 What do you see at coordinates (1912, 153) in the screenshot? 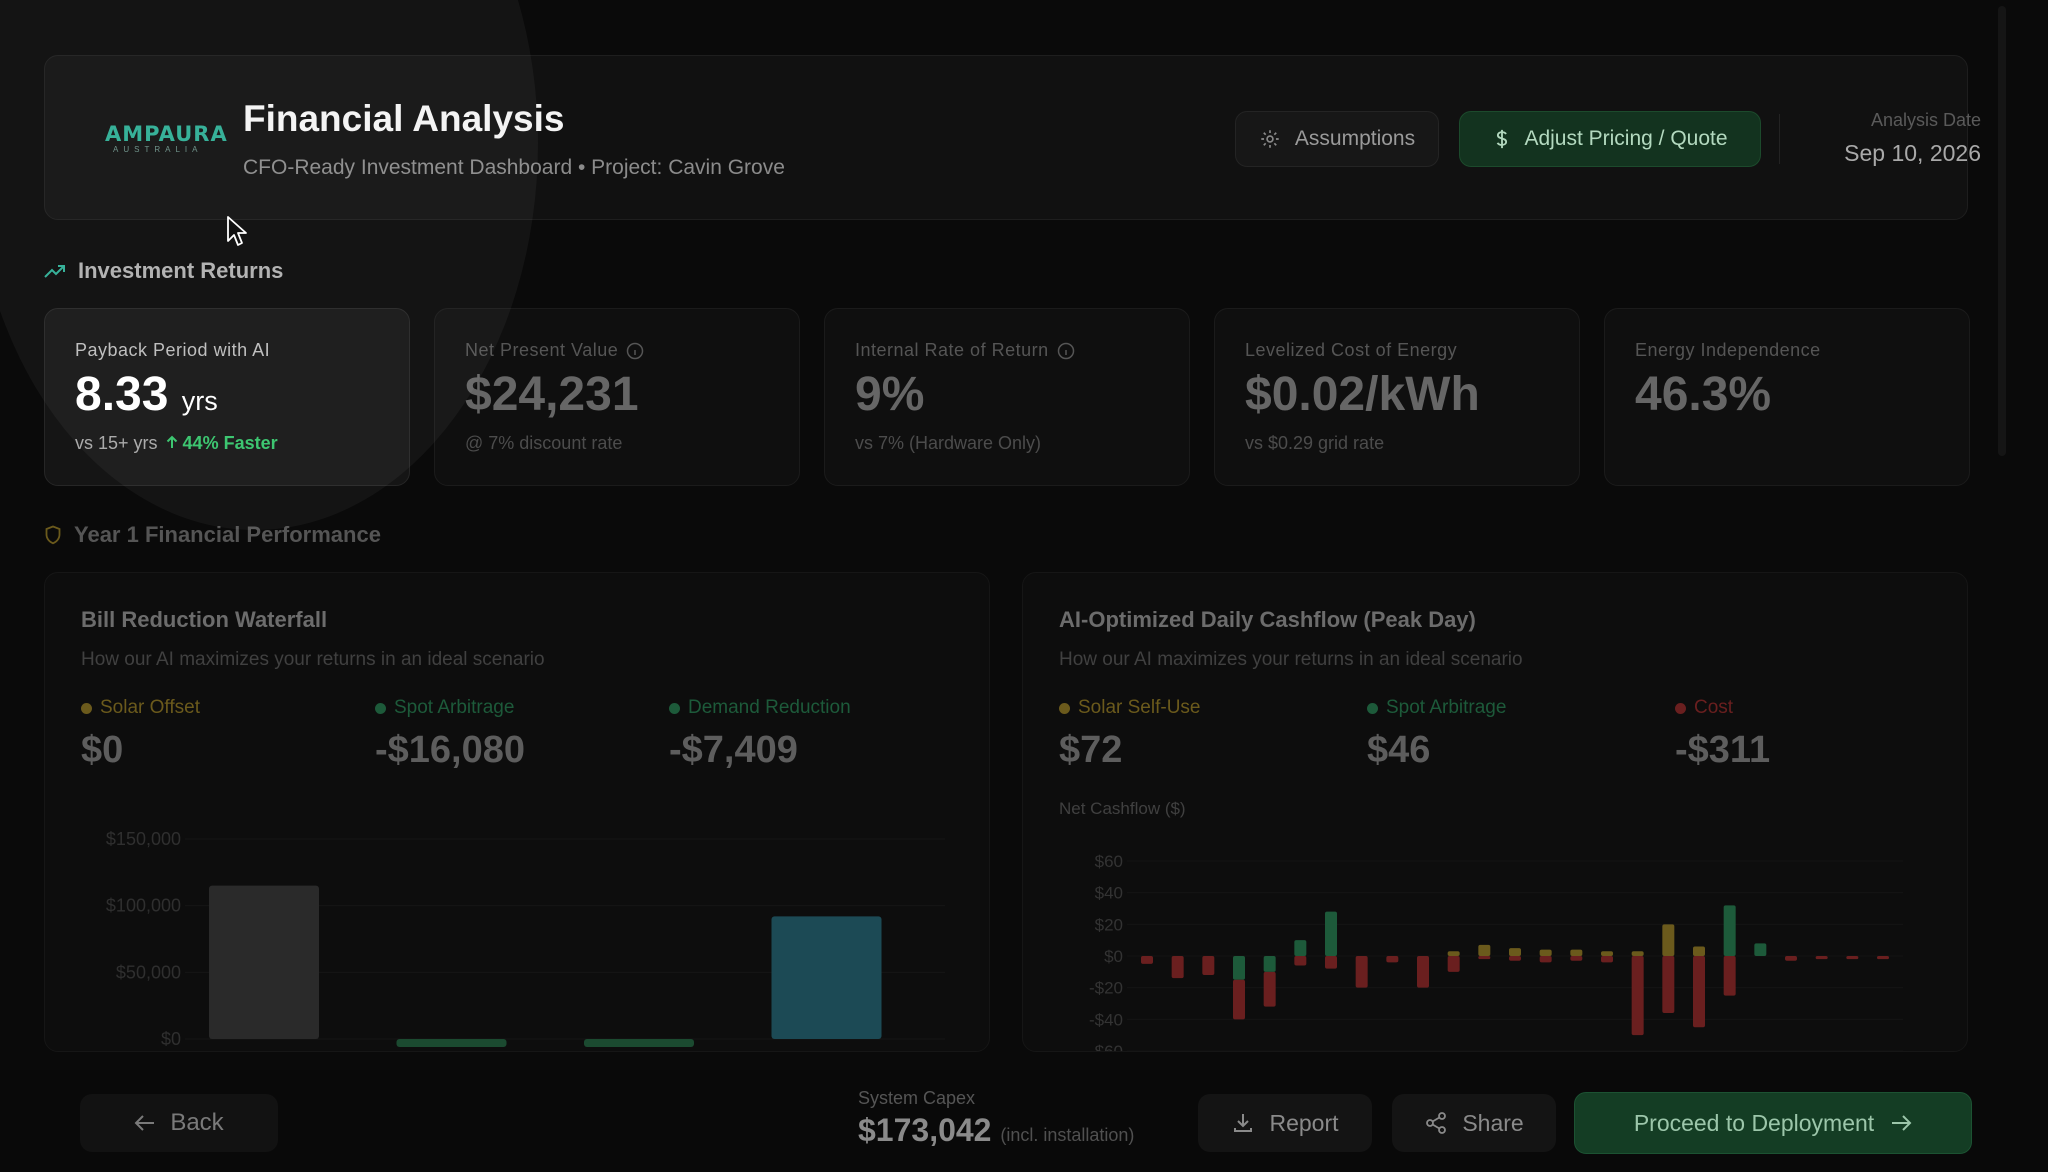
I see `analysis-date-value: Sep 10, 2026` at bounding box center [1912, 153].